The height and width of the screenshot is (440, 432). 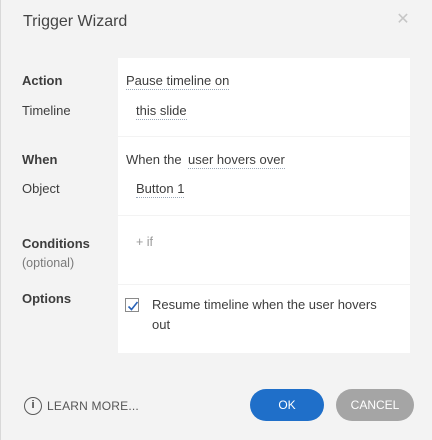 I want to click on cancel-button: CANCEL, so click(x=375, y=405).